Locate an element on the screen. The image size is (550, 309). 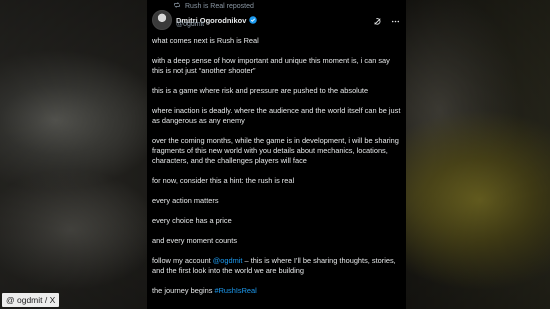
more-icon is located at coordinates (395, 22).